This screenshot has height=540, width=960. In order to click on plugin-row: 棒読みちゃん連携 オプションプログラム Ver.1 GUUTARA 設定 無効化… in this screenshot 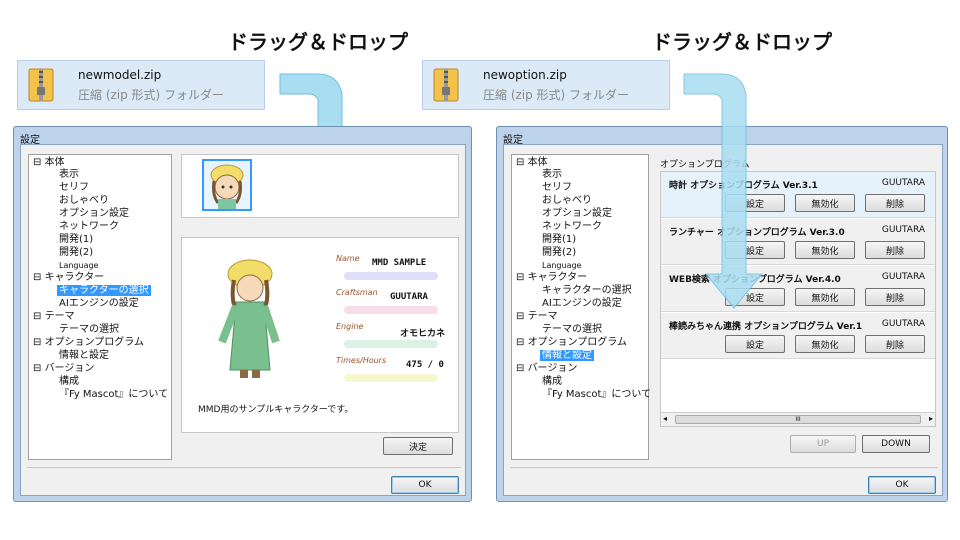, I will do `click(798, 336)`.